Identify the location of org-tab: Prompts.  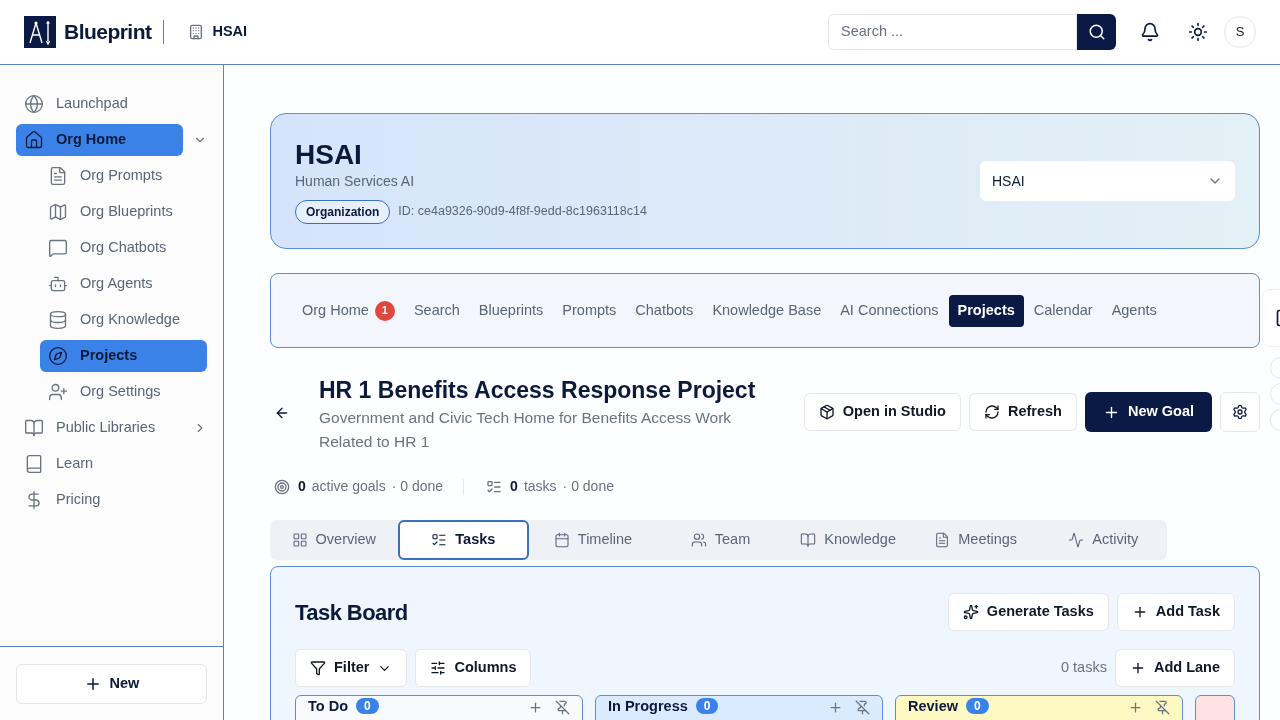
(589, 310).